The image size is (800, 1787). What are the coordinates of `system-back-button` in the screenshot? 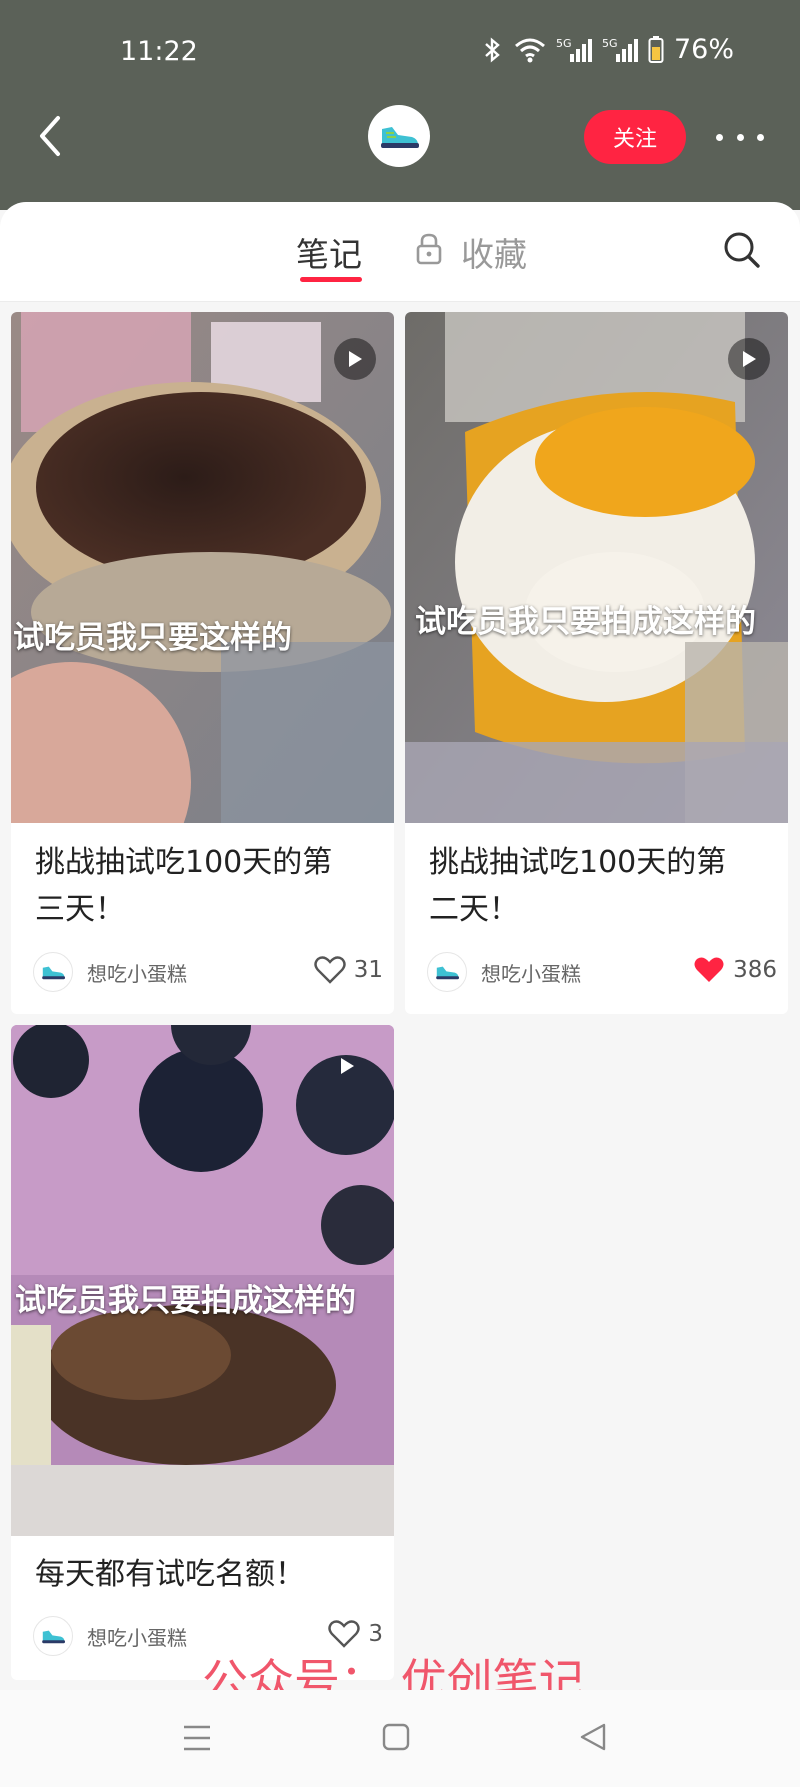 It's located at (593, 1739).